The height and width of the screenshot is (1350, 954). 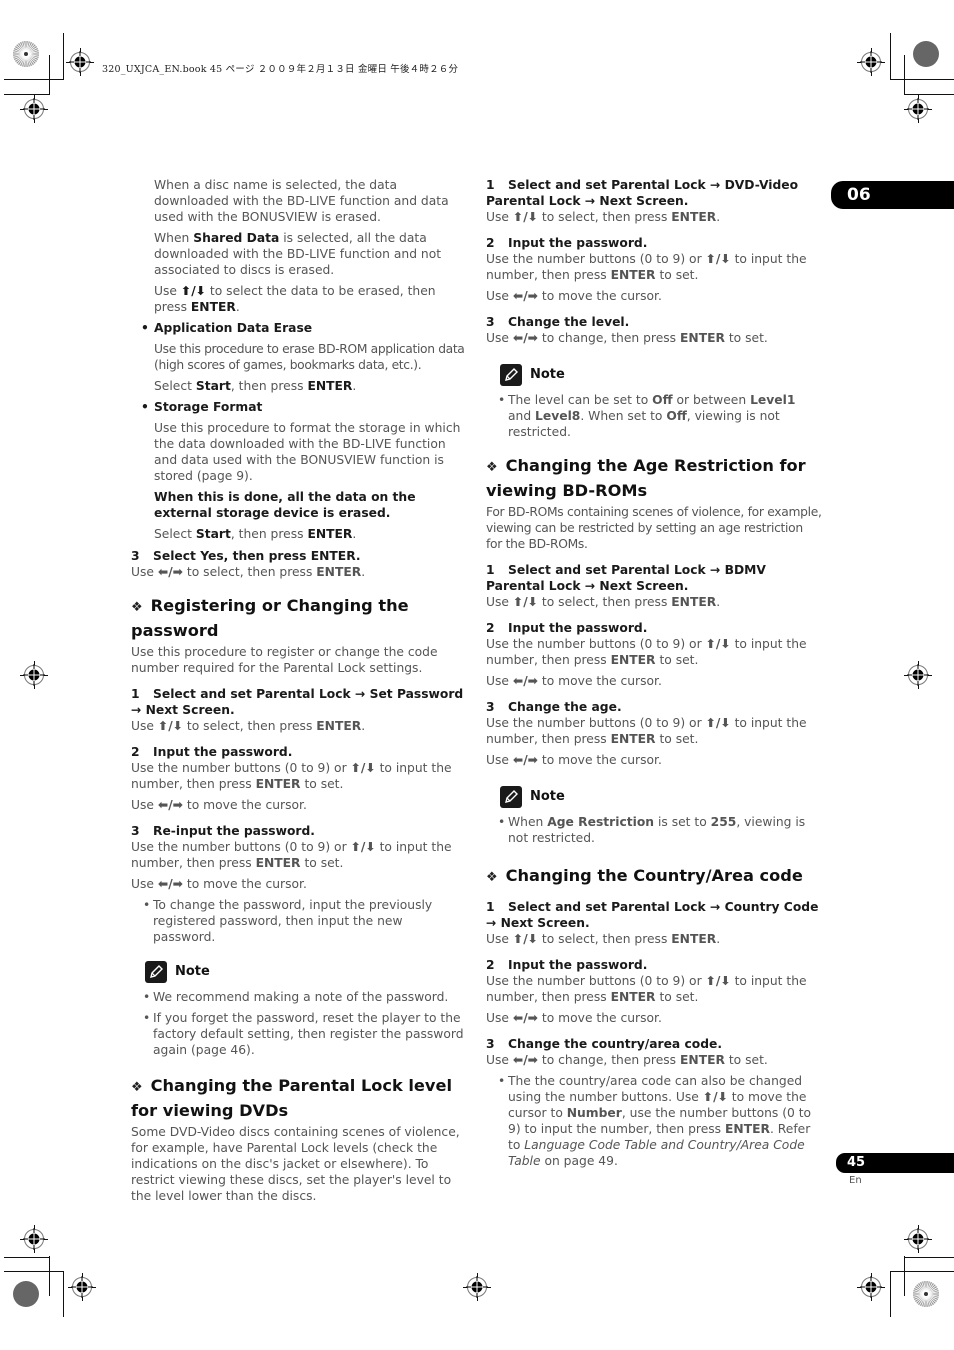 What do you see at coordinates (310, 534) in the screenshot?
I see `storage-format-select: Select Start, then press ENTER.` at bounding box center [310, 534].